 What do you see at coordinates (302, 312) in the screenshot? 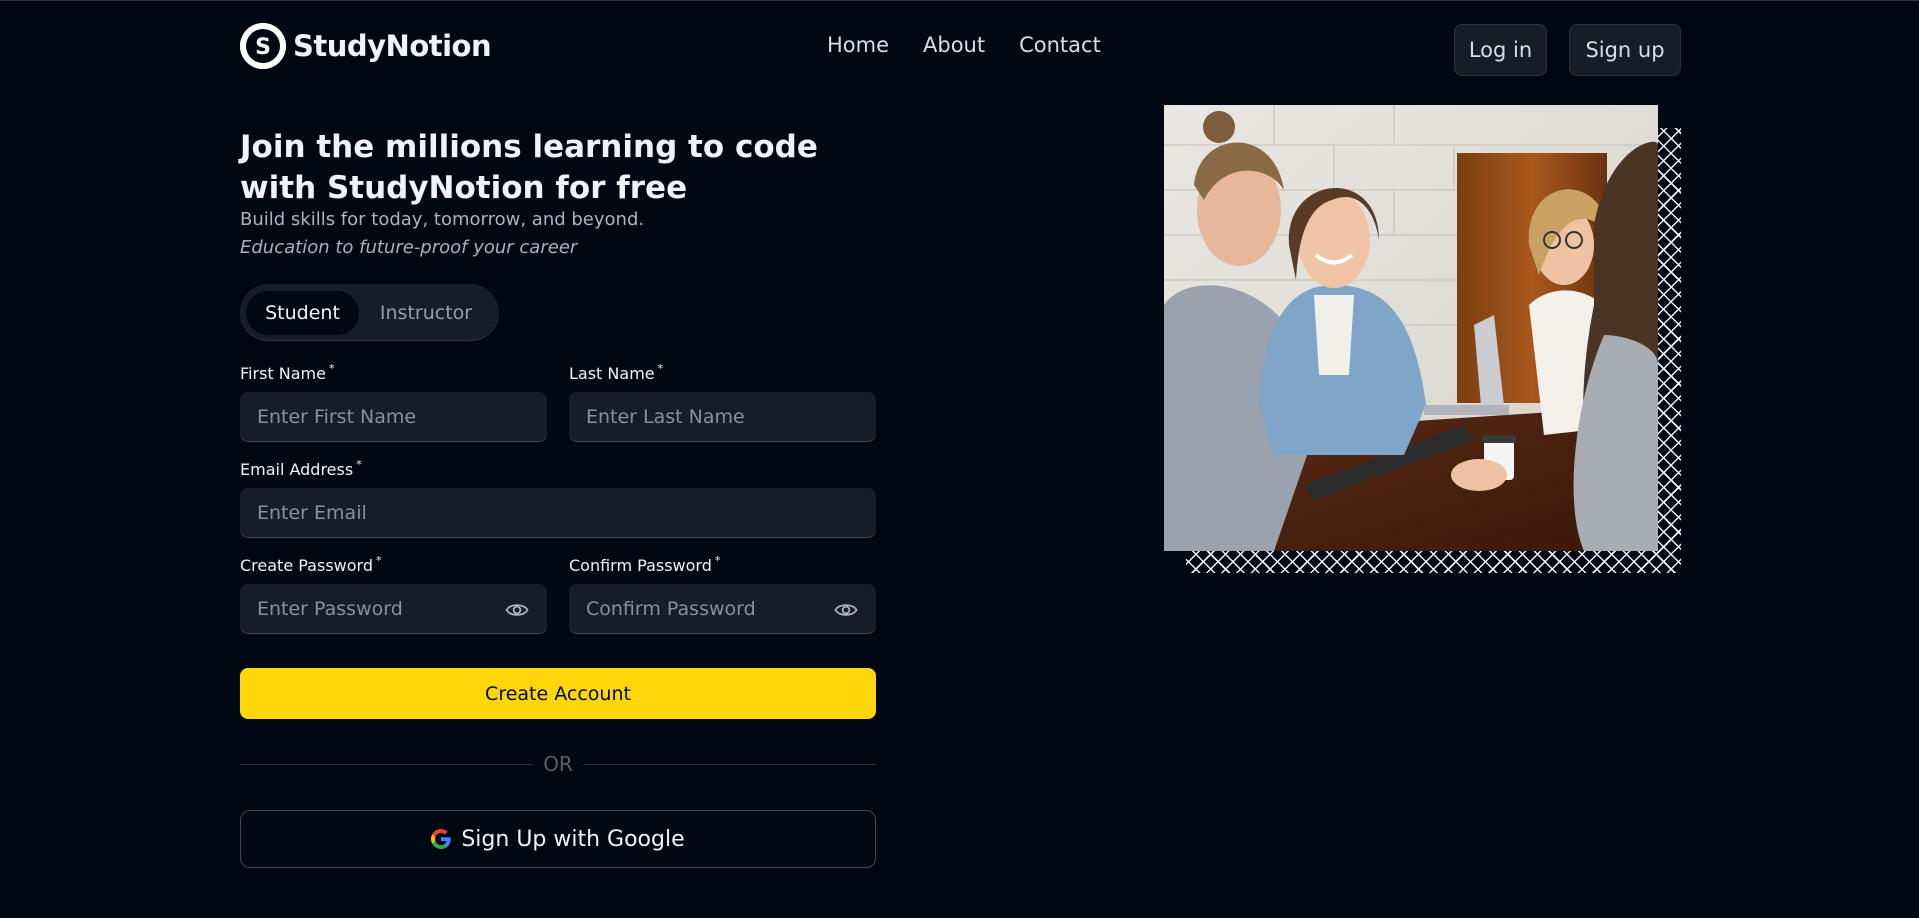
I see `tab-student: Student` at bounding box center [302, 312].